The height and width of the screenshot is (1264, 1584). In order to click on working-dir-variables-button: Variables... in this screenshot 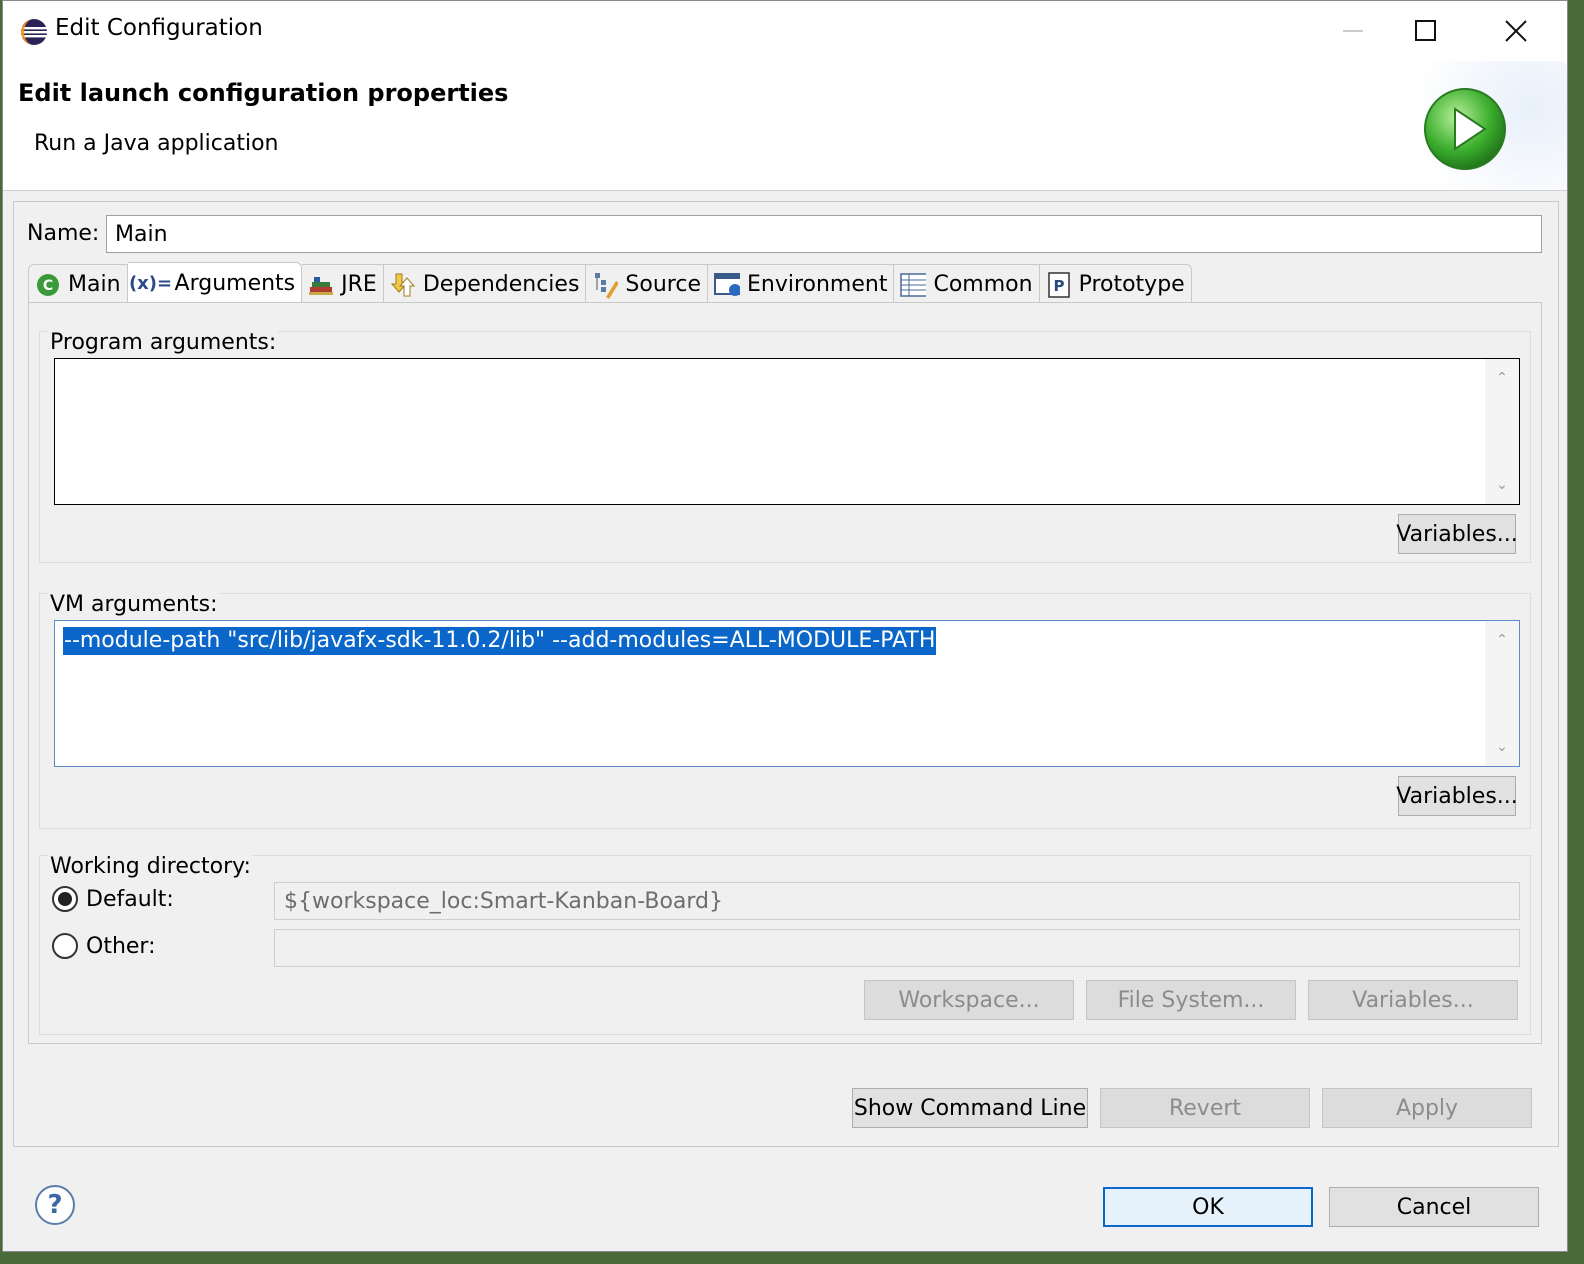, I will do `click(1413, 1000)`.